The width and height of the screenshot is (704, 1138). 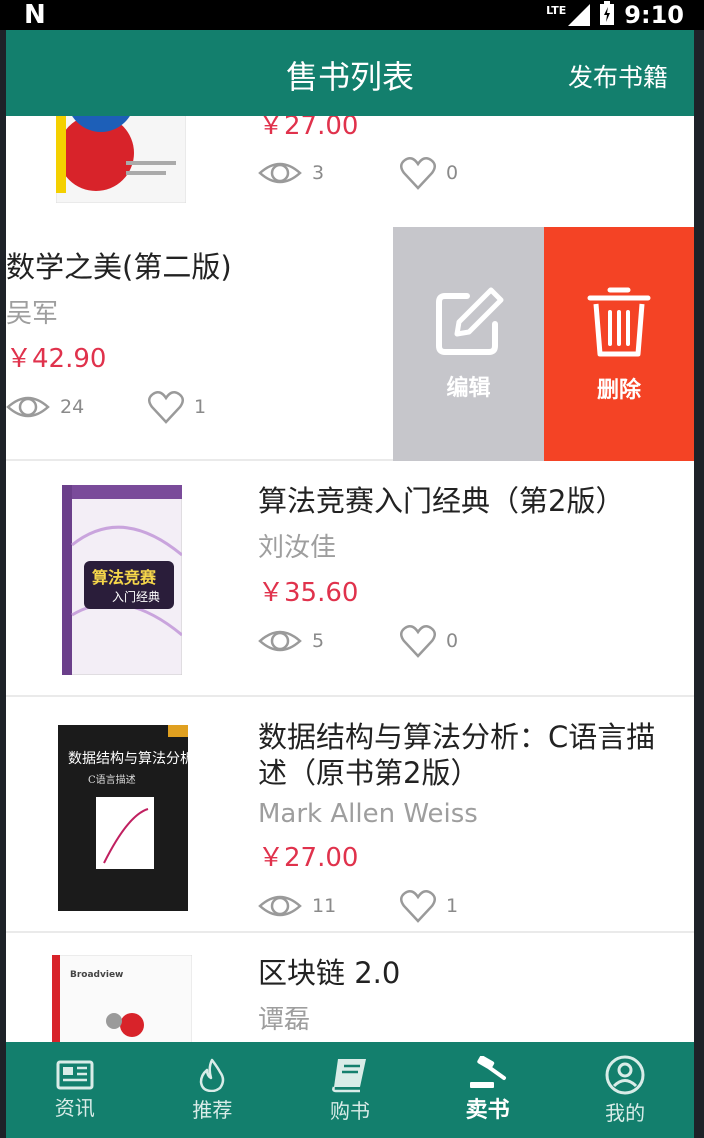 I want to click on delete-button: 删除, so click(x=619, y=344).